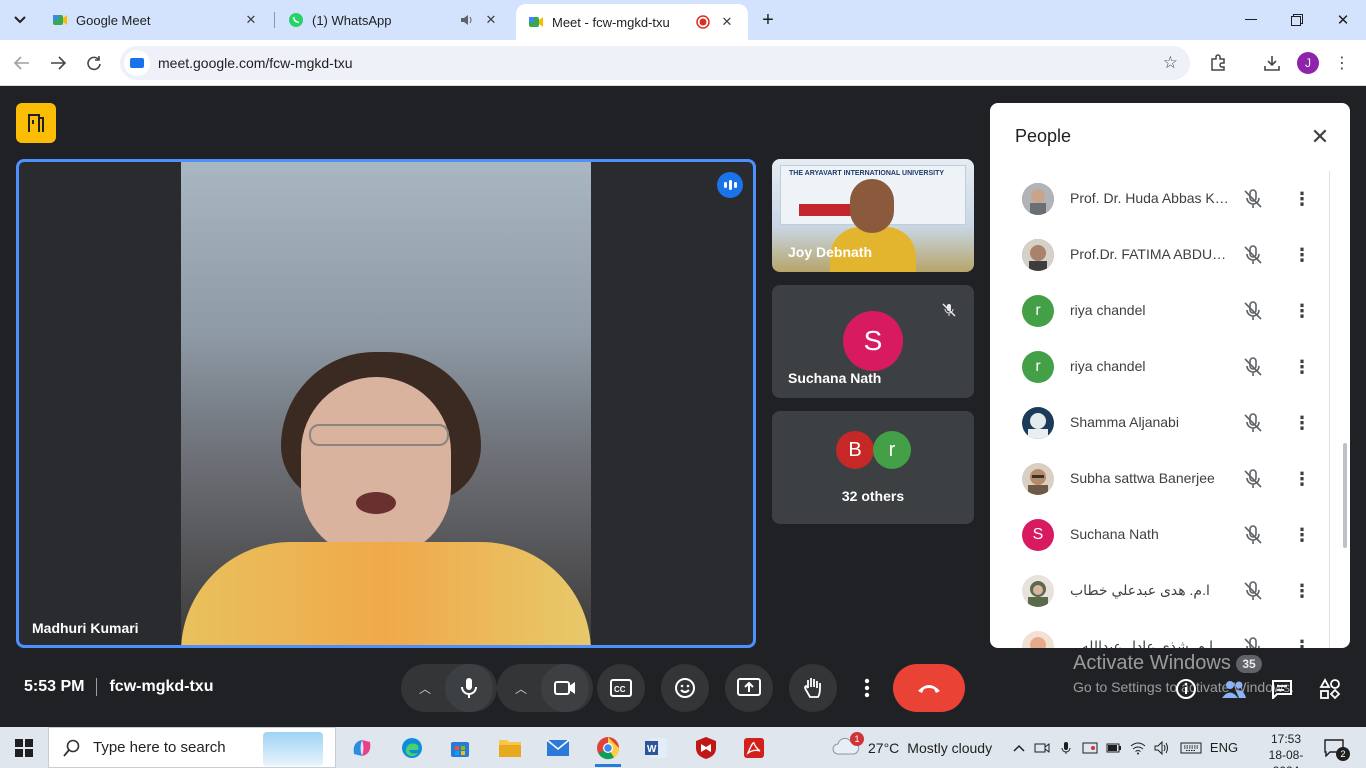 The image size is (1366, 768). I want to click on list-item: ا.م. شذى عادل عبدالله... ⋮, so click(1159, 634).